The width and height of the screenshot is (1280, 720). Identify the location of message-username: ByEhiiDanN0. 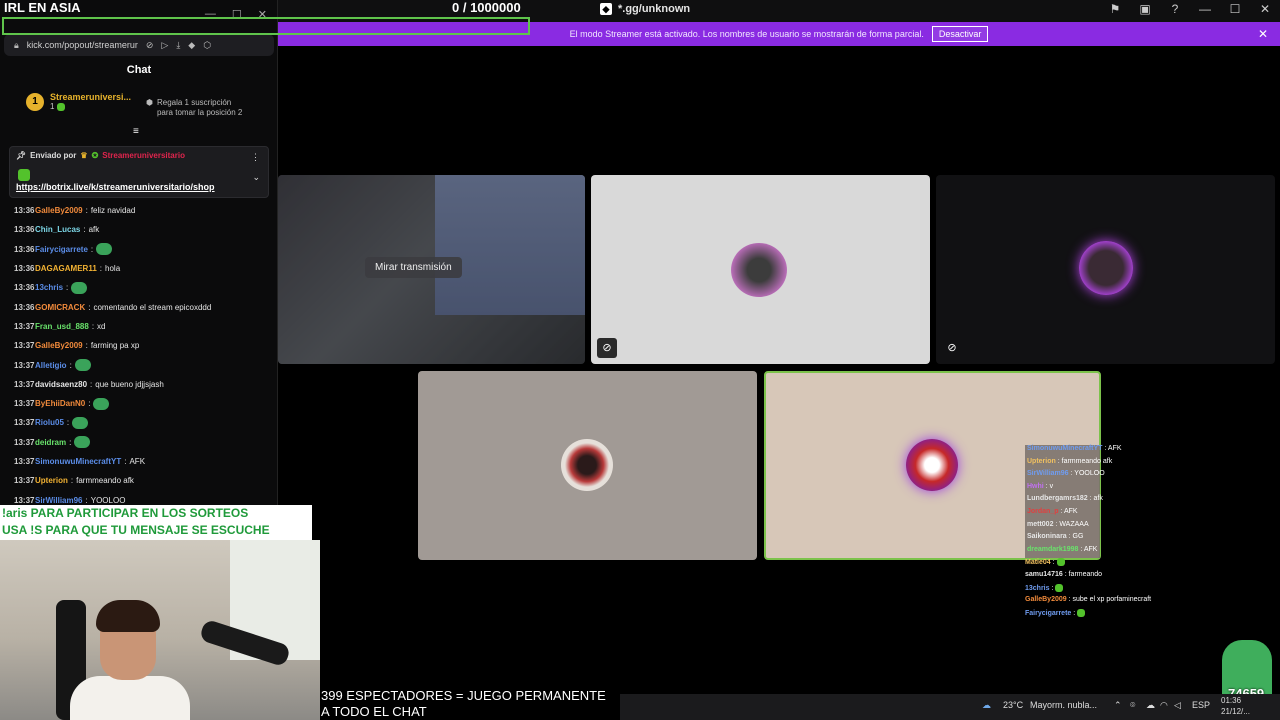
(60, 403).